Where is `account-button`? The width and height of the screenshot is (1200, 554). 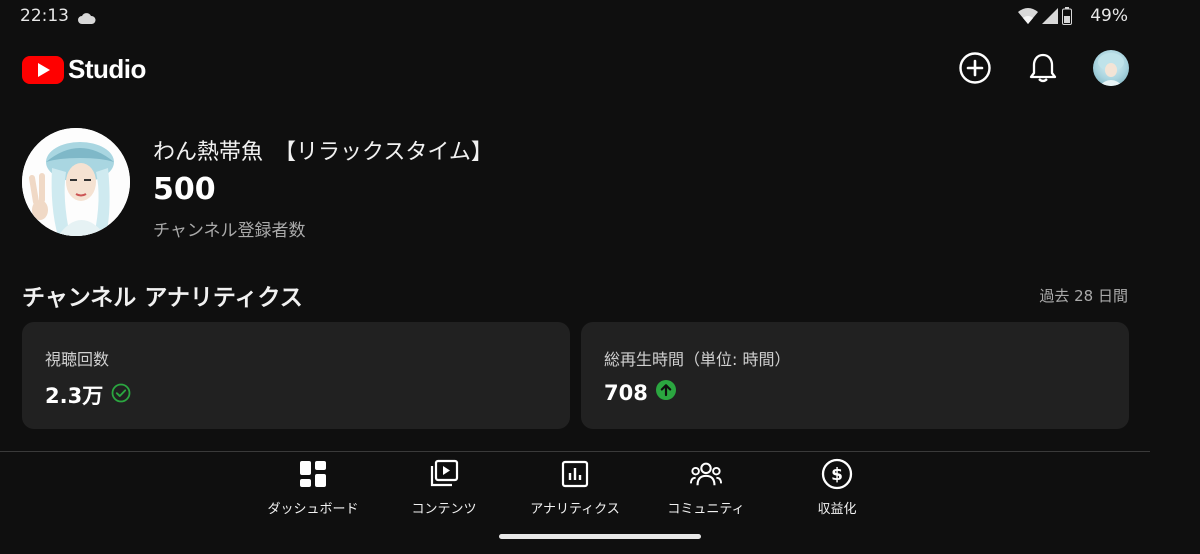 account-button is located at coordinates (1111, 68).